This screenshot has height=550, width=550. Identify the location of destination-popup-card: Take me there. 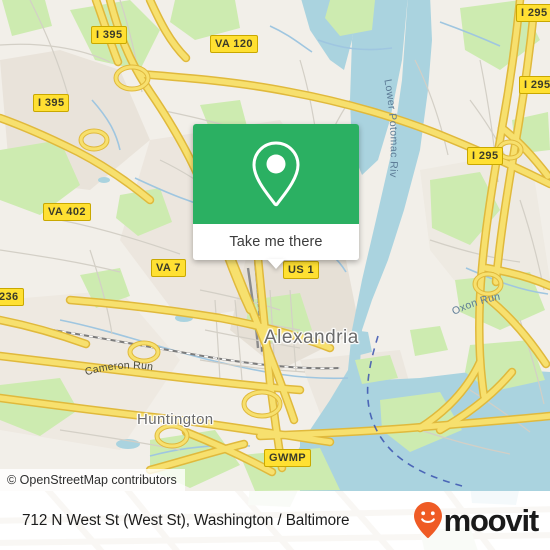
(276, 196).